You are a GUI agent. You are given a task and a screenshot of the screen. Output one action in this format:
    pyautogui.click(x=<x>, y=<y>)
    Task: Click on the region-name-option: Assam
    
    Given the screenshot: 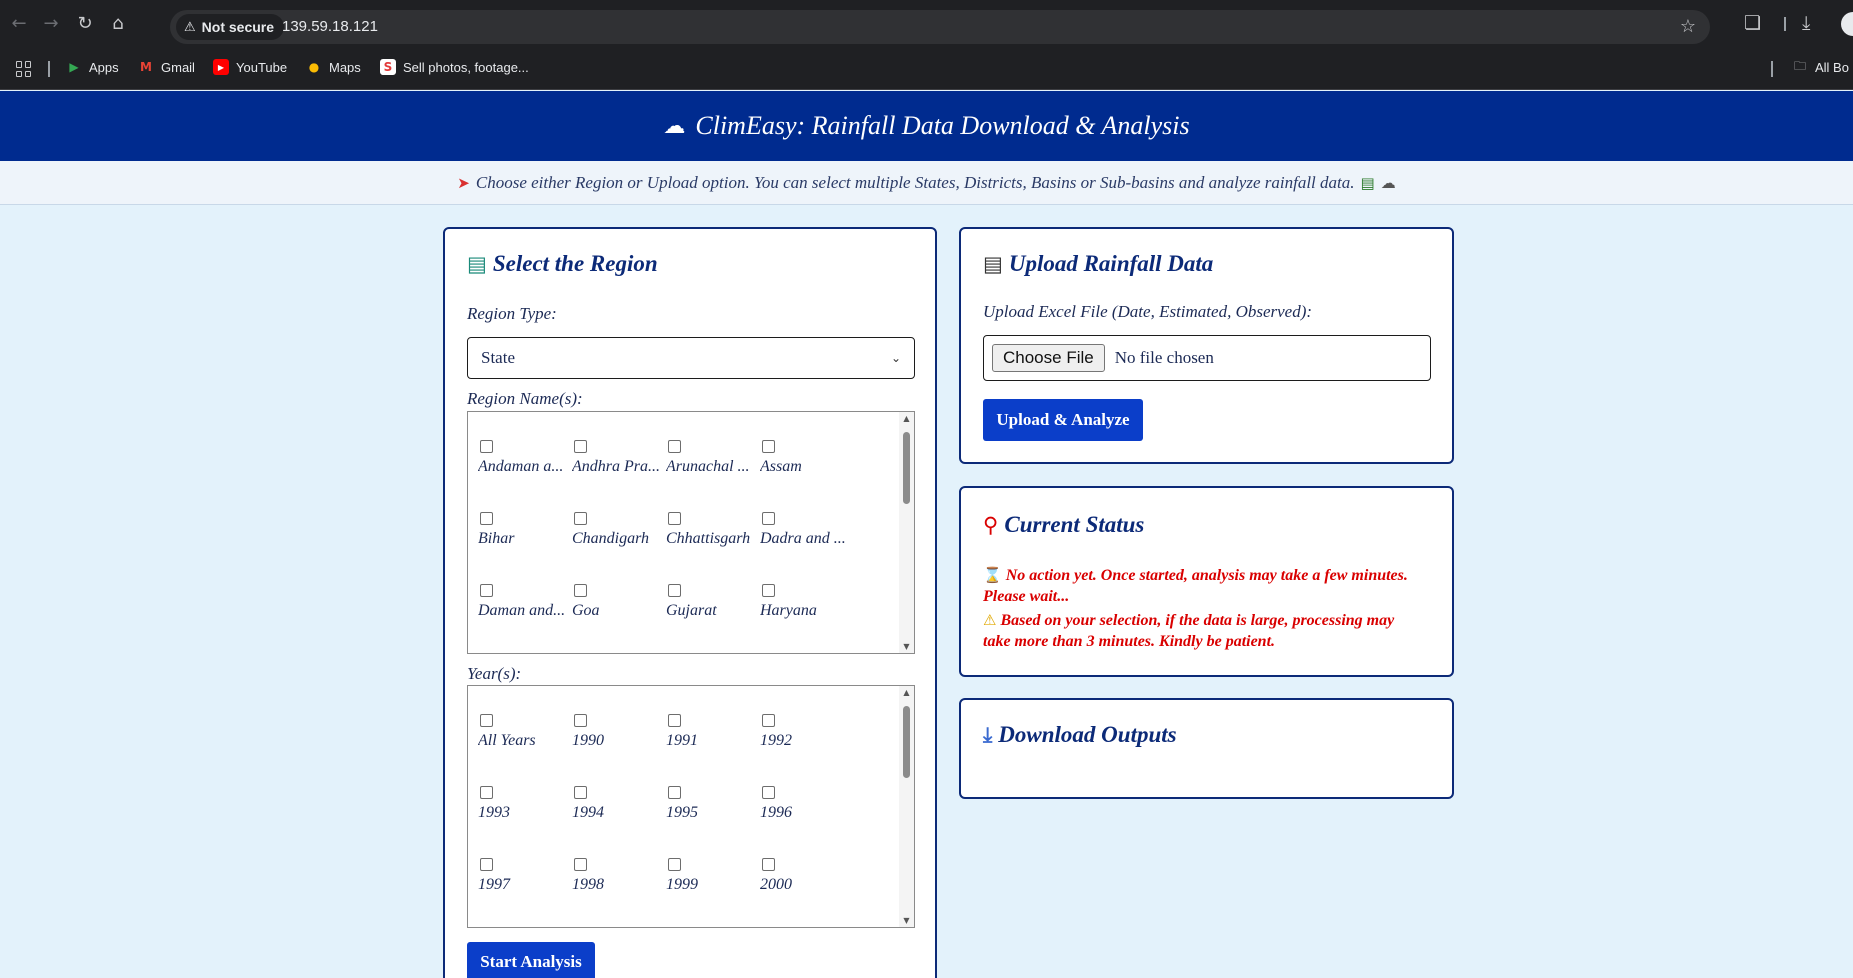 What is the action you would take?
    pyautogui.click(x=807, y=462)
    